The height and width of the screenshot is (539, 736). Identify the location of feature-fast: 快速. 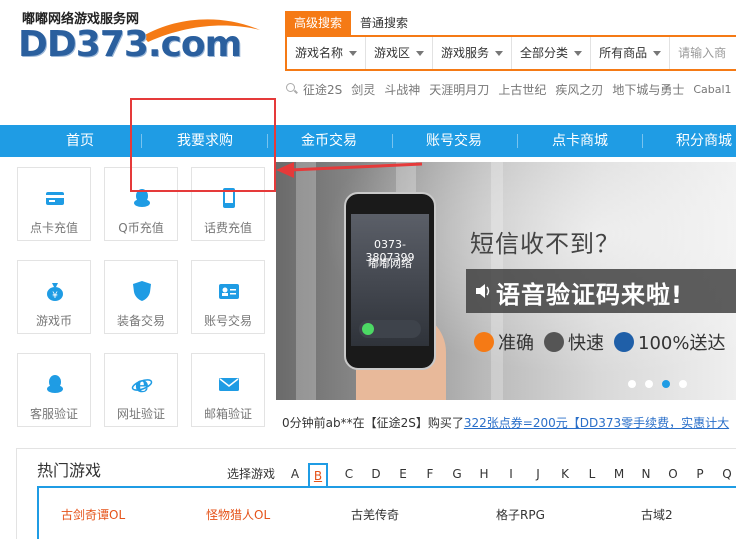
(574, 342).